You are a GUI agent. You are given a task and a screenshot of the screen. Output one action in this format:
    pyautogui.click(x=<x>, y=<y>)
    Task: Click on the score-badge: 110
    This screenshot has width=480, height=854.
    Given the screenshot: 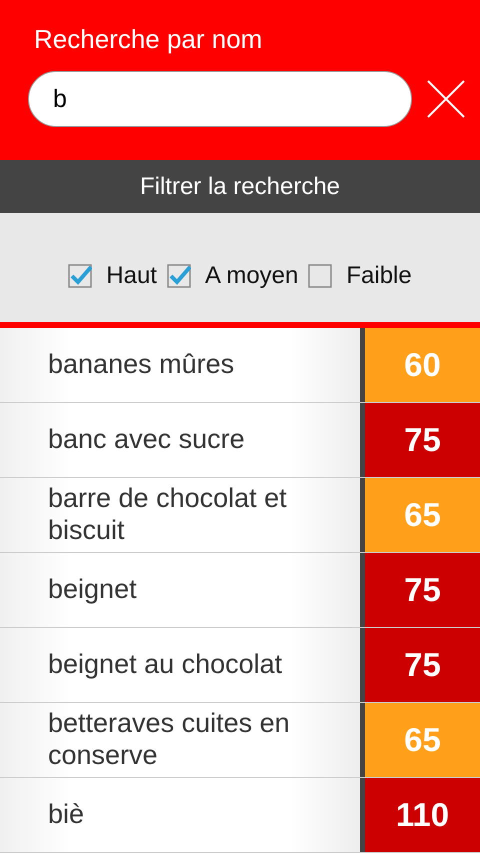 What is the action you would take?
    pyautogui.click(x=422, y=815)
    